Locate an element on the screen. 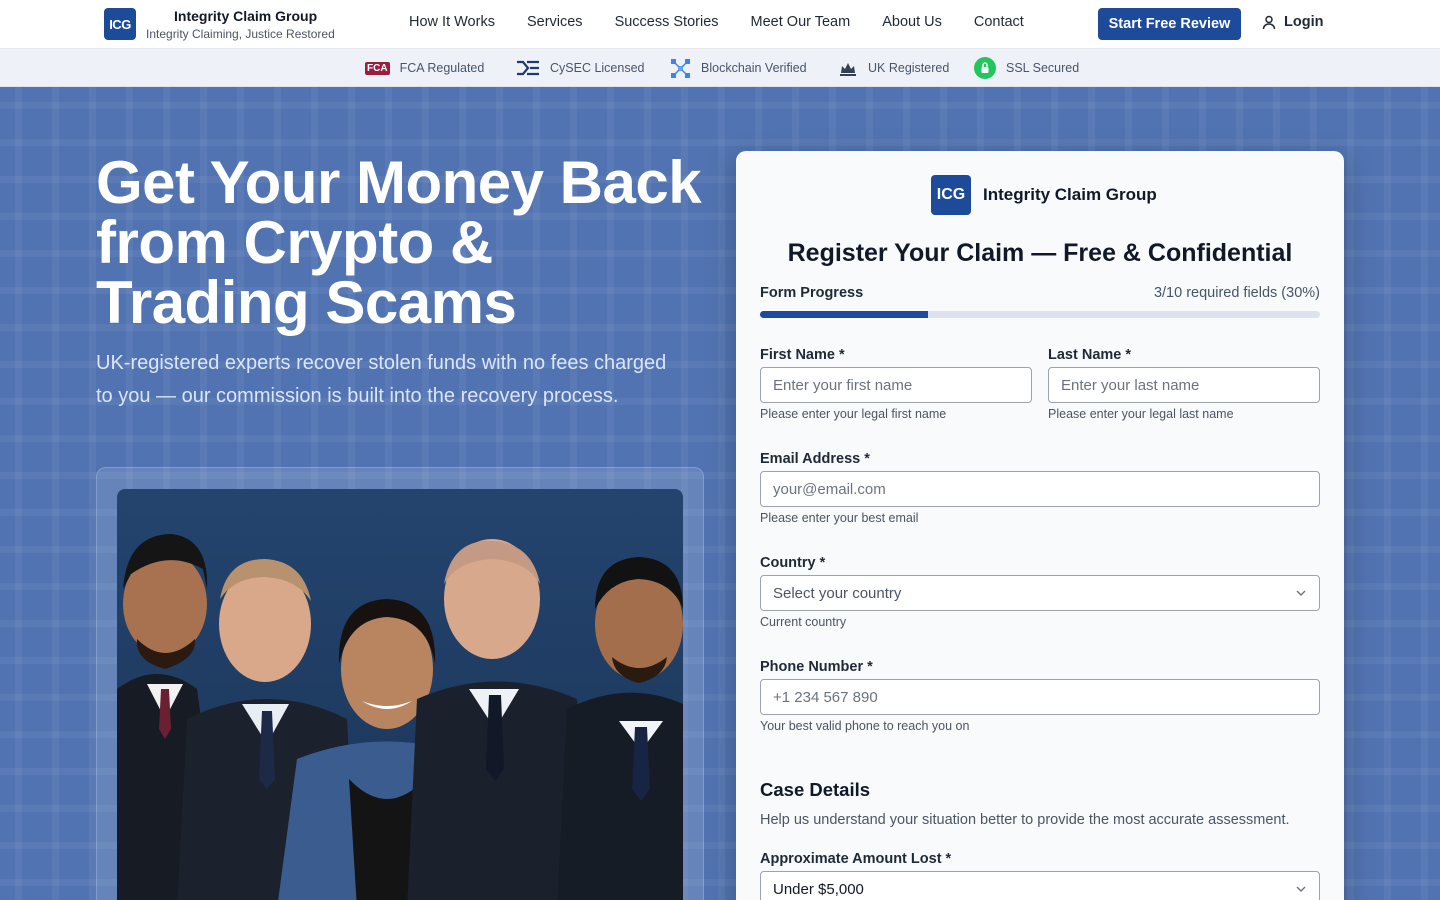 This screenshot has height=900, width=1440. nav-how-it-works: How It Works is located at coordinates (452, 22).